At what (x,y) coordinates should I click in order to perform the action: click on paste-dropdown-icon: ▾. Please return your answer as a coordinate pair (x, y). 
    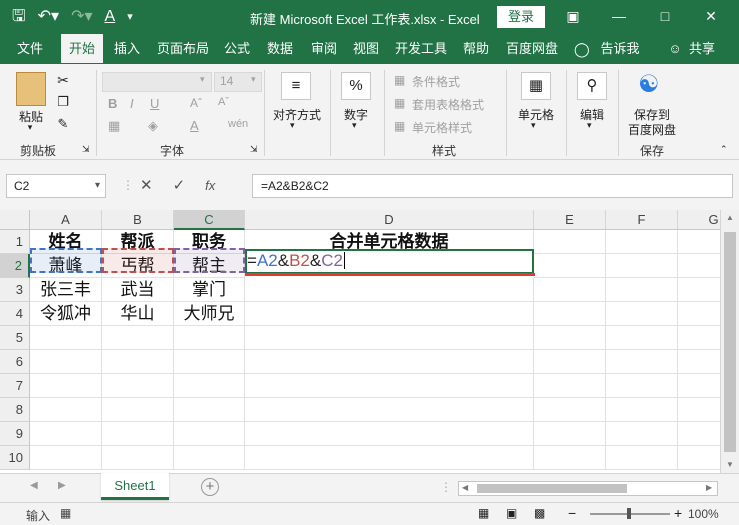
    Looking at the image, I should click on (30, 127).